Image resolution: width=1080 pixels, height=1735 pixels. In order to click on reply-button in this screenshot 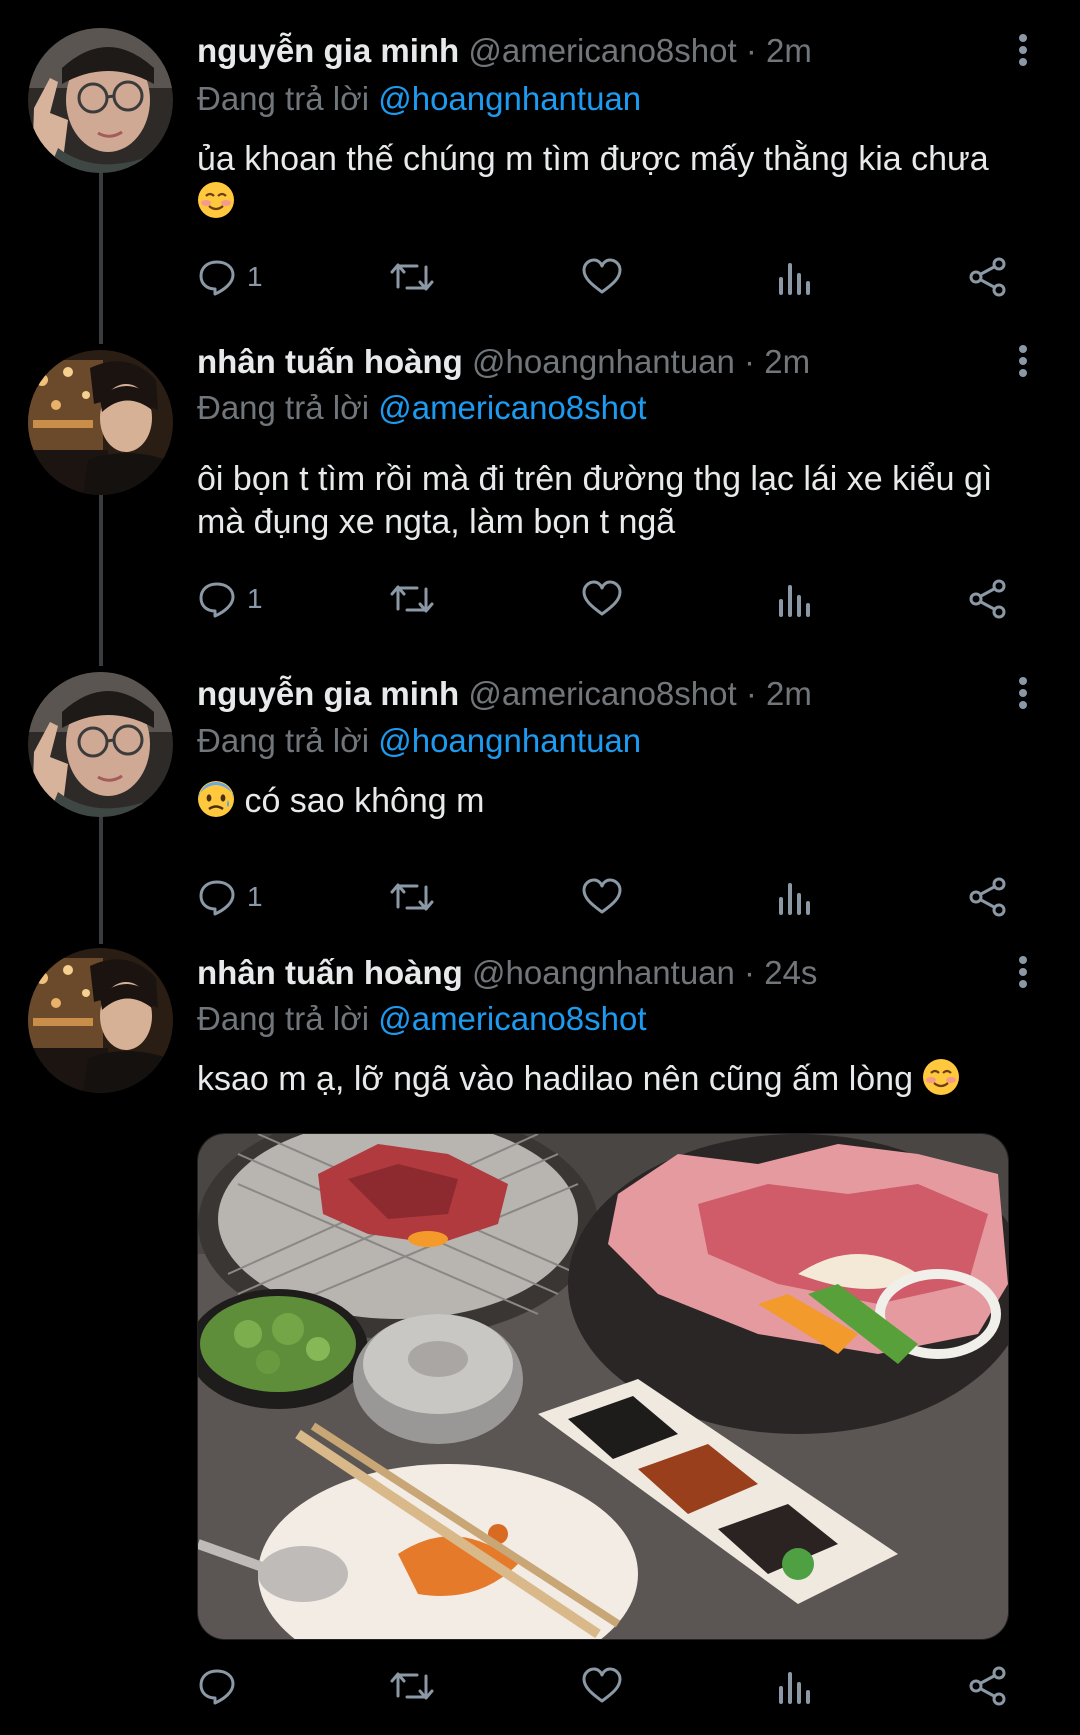, I will do `click(222, 1686)`.